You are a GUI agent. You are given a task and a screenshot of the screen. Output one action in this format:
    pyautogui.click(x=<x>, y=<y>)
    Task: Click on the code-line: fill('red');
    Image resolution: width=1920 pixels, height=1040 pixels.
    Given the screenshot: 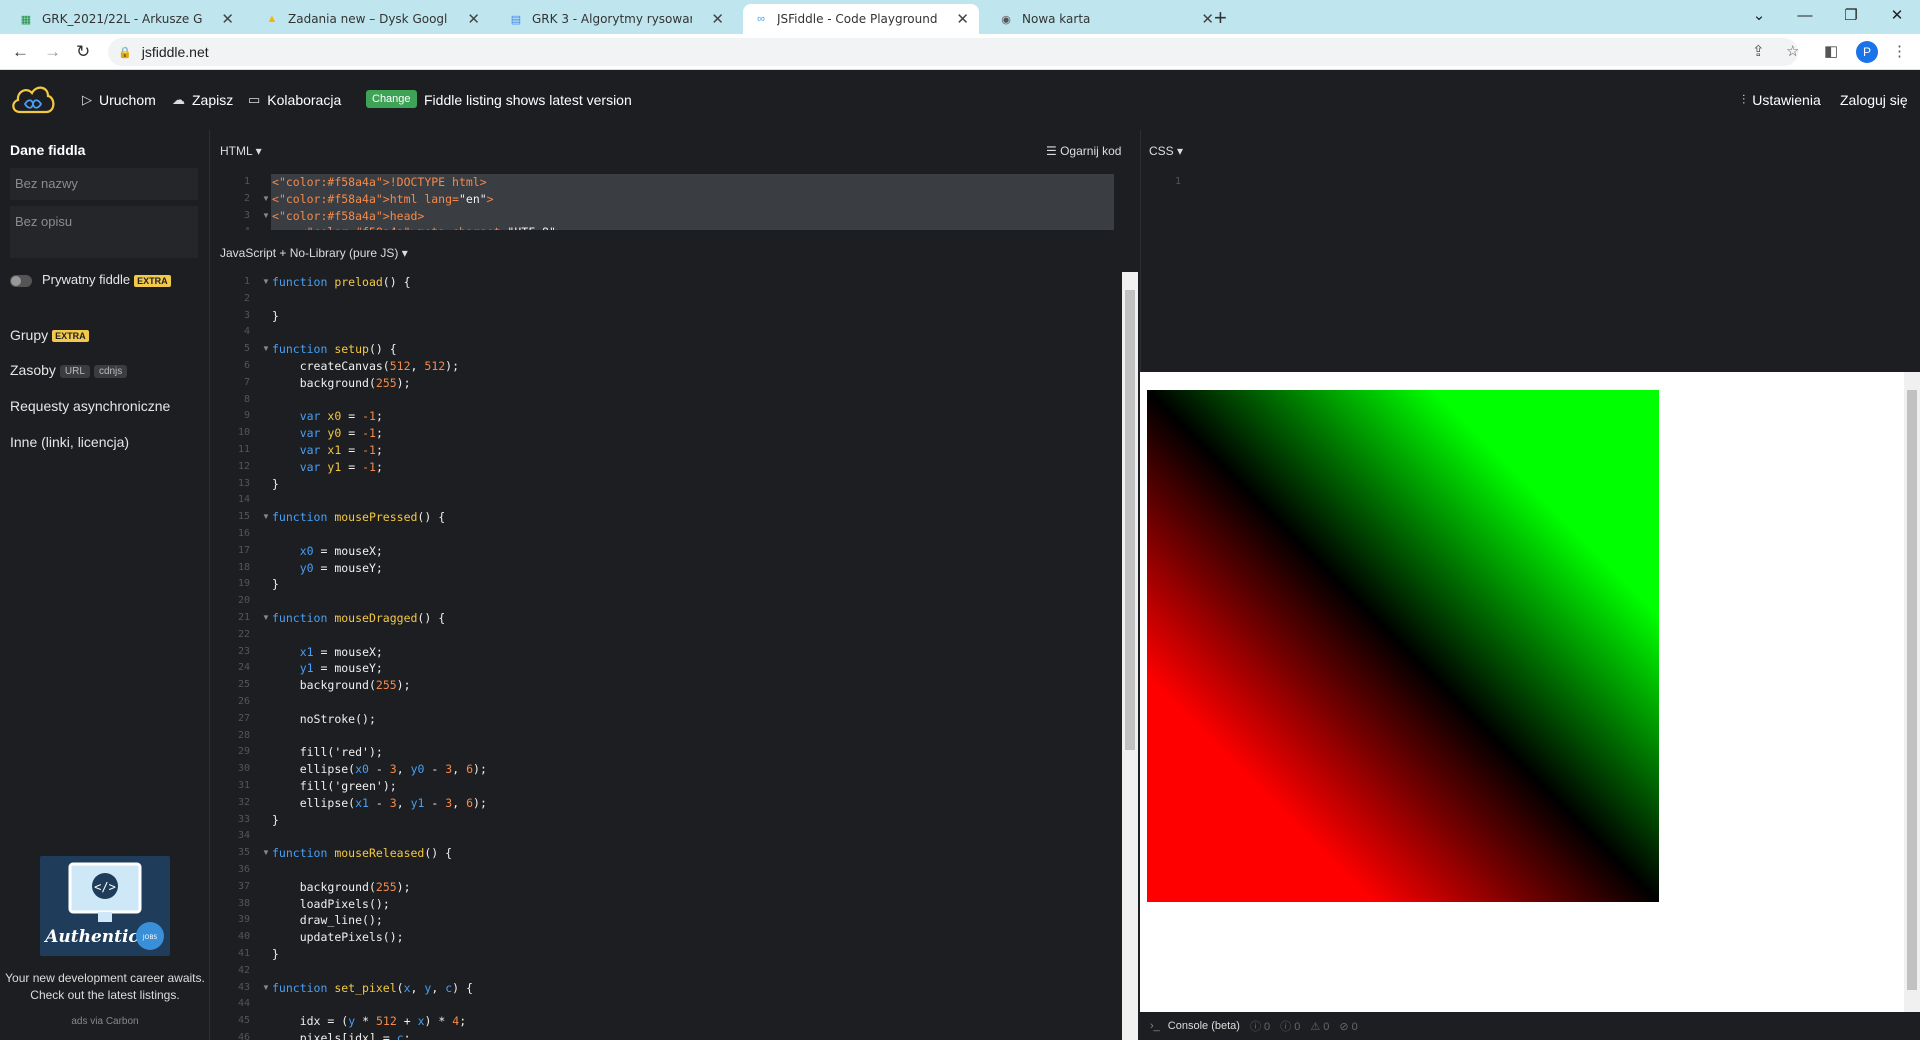 What is the action you would take?
    pyautogui.click(x=341, y=752)
    